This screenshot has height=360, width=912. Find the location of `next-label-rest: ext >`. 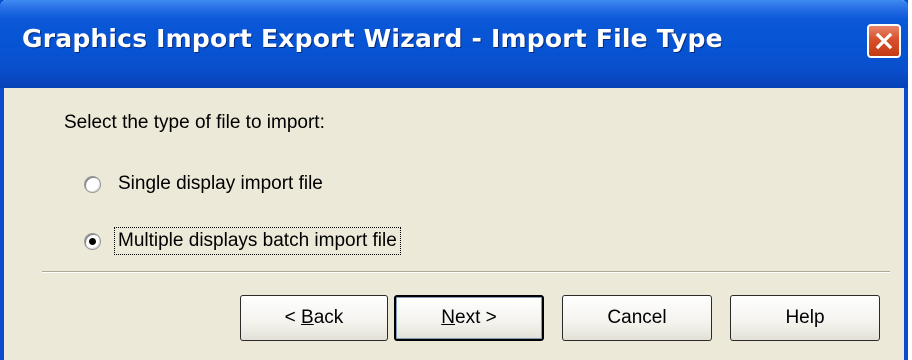

next-label-rest: ext > is located at coordinates (476, 317).